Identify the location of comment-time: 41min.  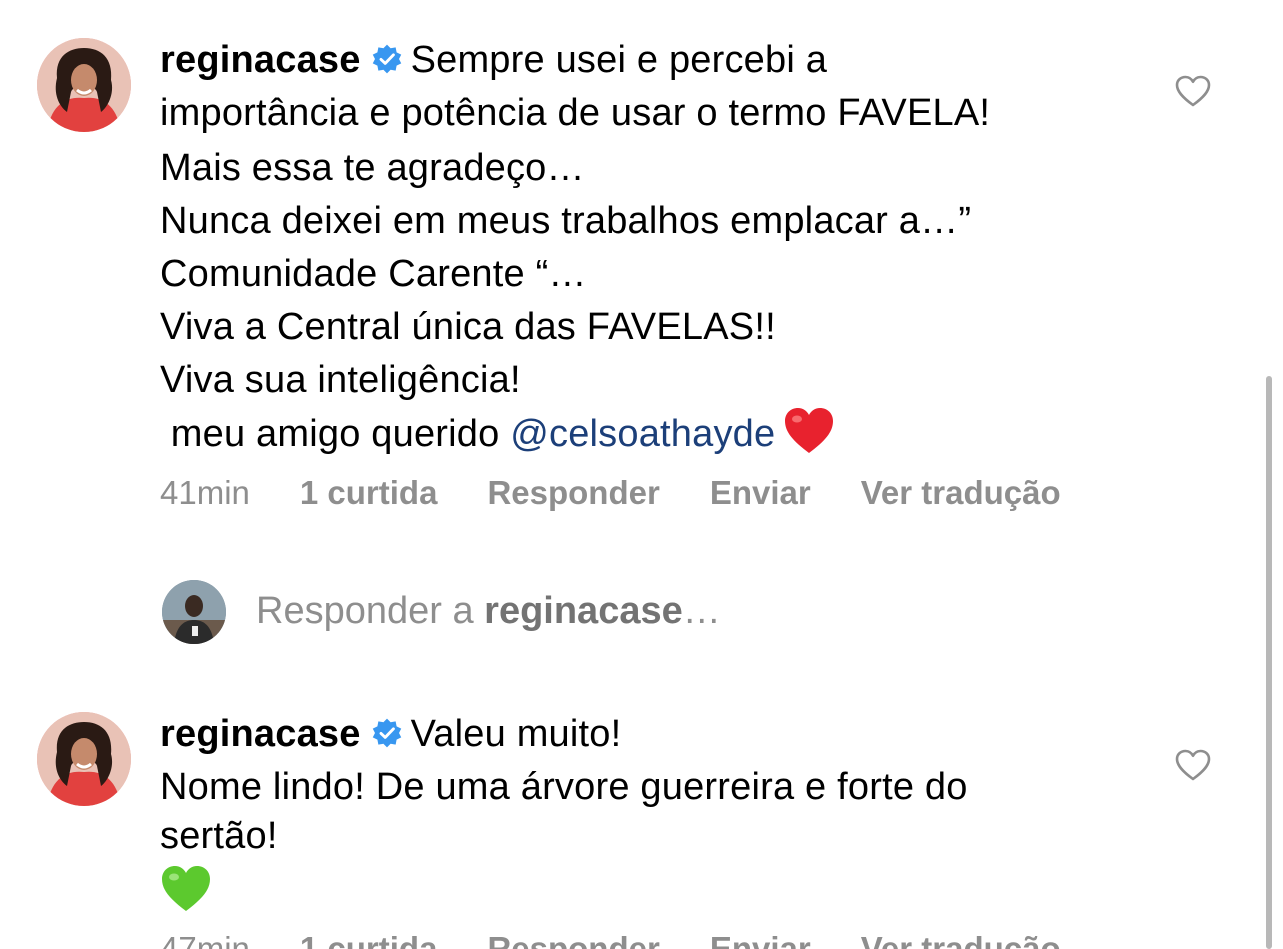
(205, 492).